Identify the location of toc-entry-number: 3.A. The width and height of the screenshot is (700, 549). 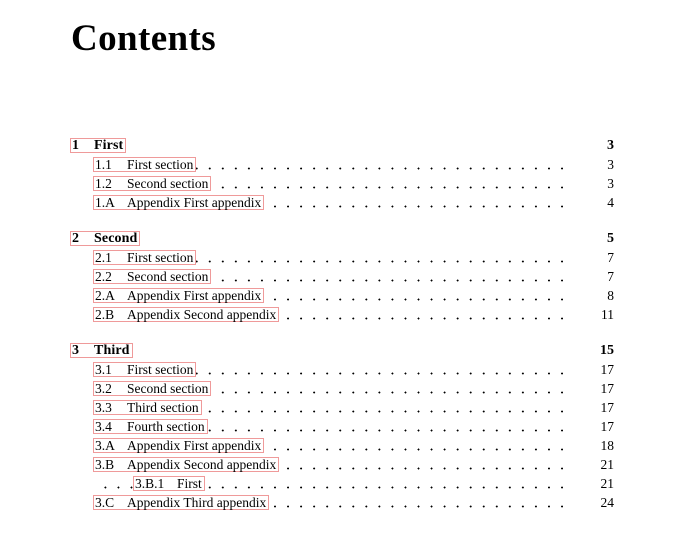
(105, 445).